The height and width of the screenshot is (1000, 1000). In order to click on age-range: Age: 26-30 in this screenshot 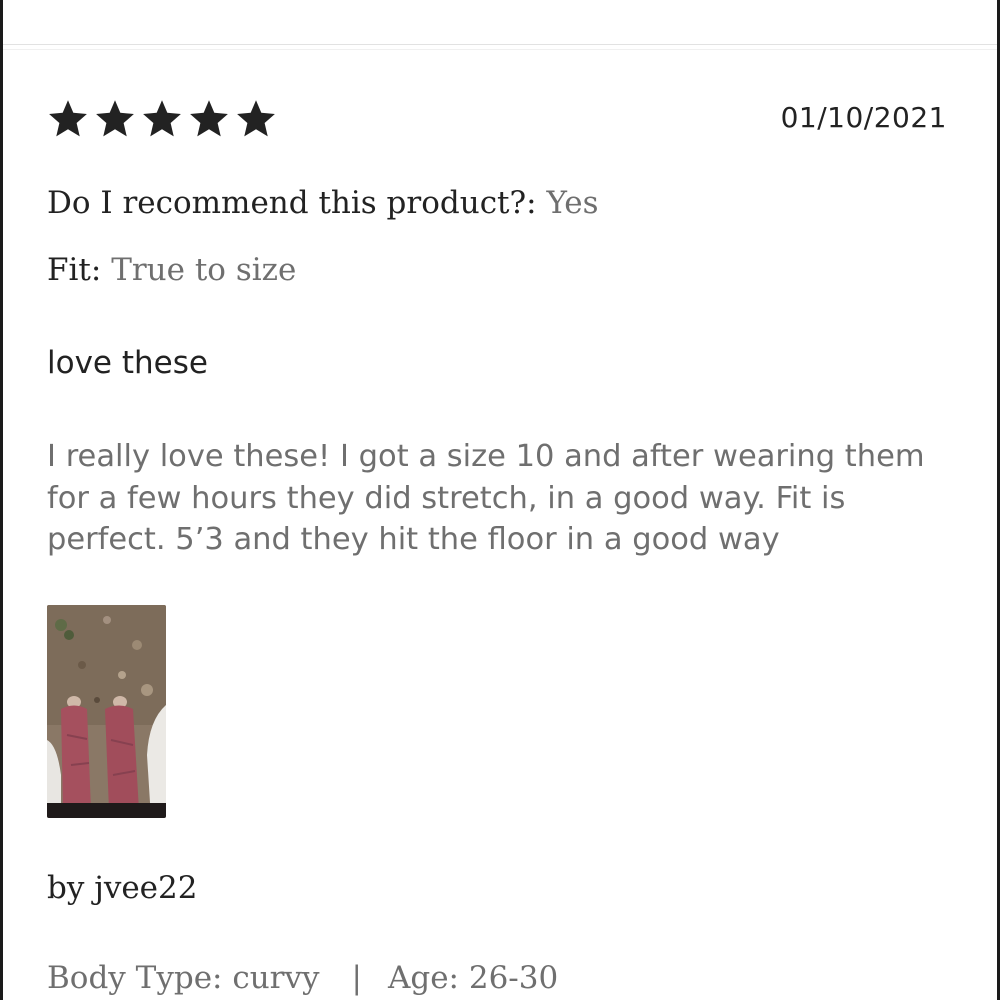, I will do `click(473, 978)`.